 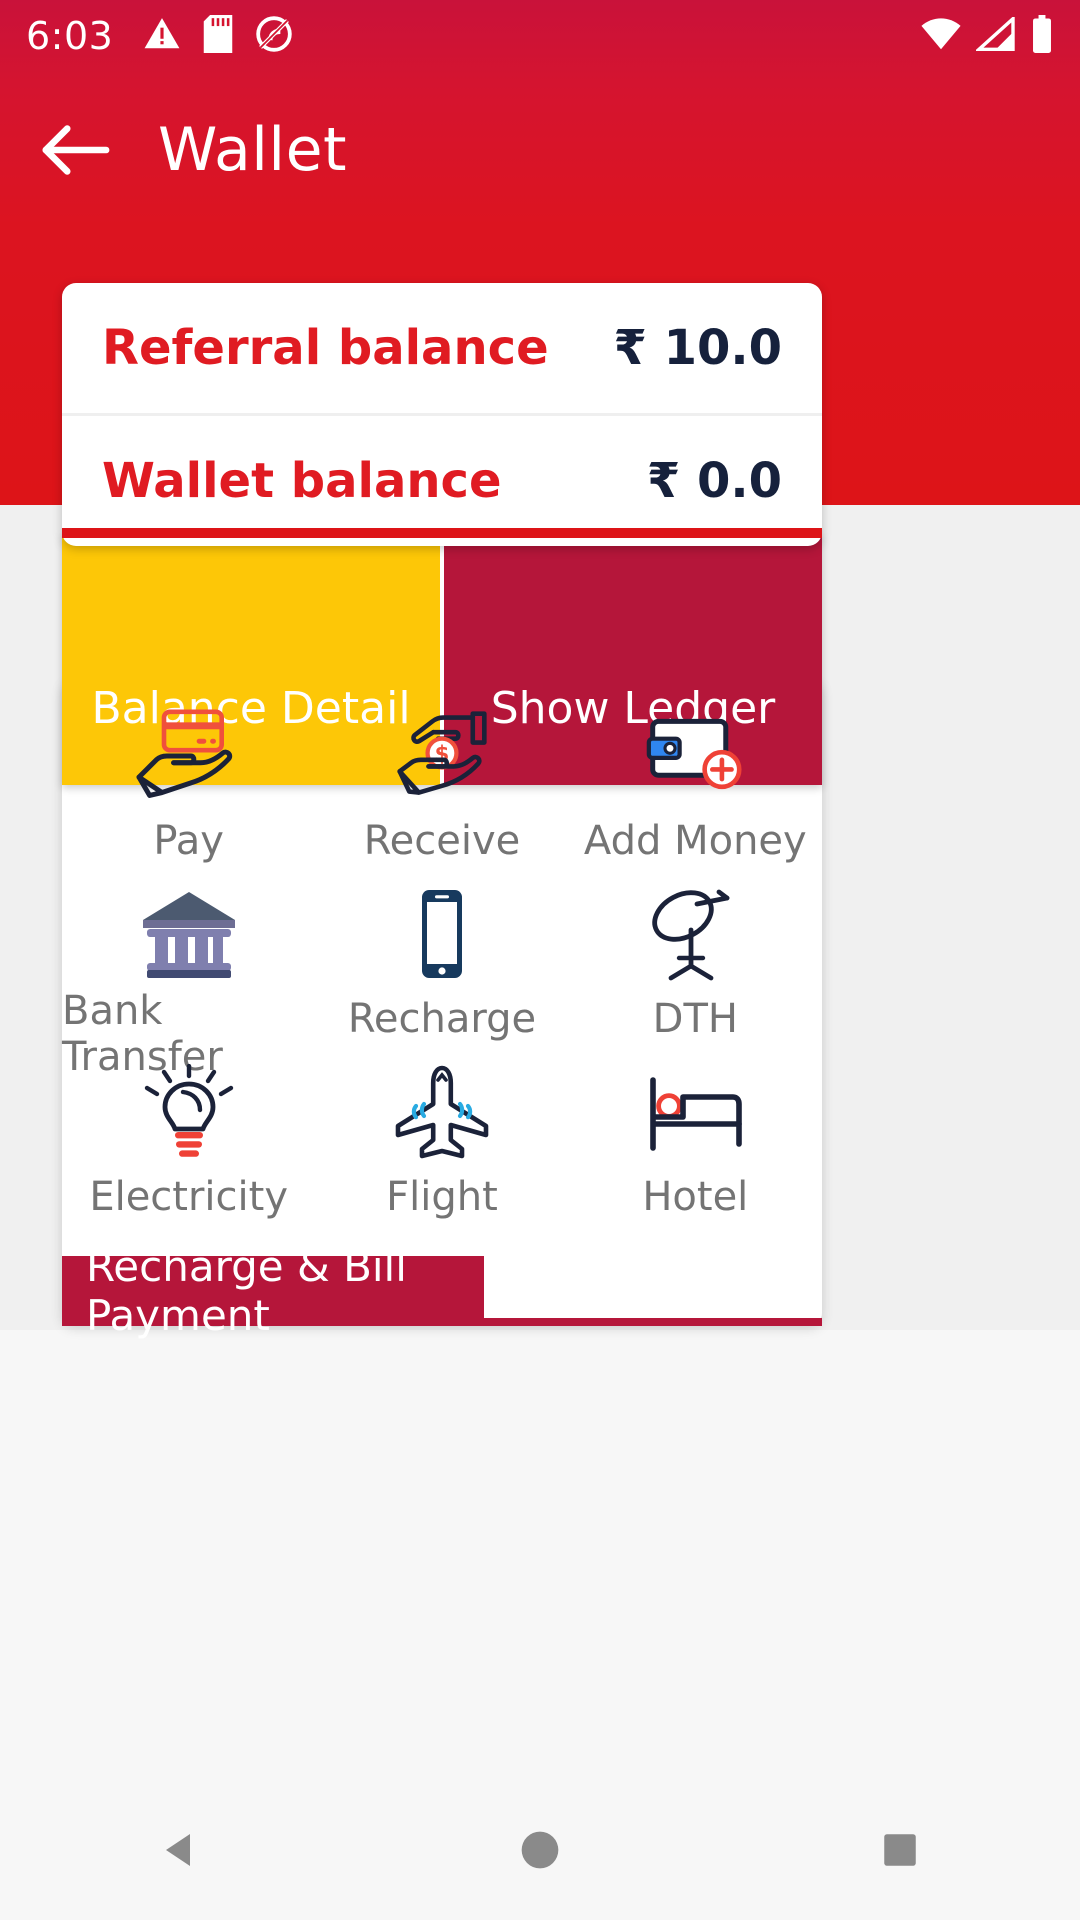 What do you see at coordinates (189, 1197) in the screenshot?
I see `service-label-electricity: Electricity` at bounding box center [189, 1197].